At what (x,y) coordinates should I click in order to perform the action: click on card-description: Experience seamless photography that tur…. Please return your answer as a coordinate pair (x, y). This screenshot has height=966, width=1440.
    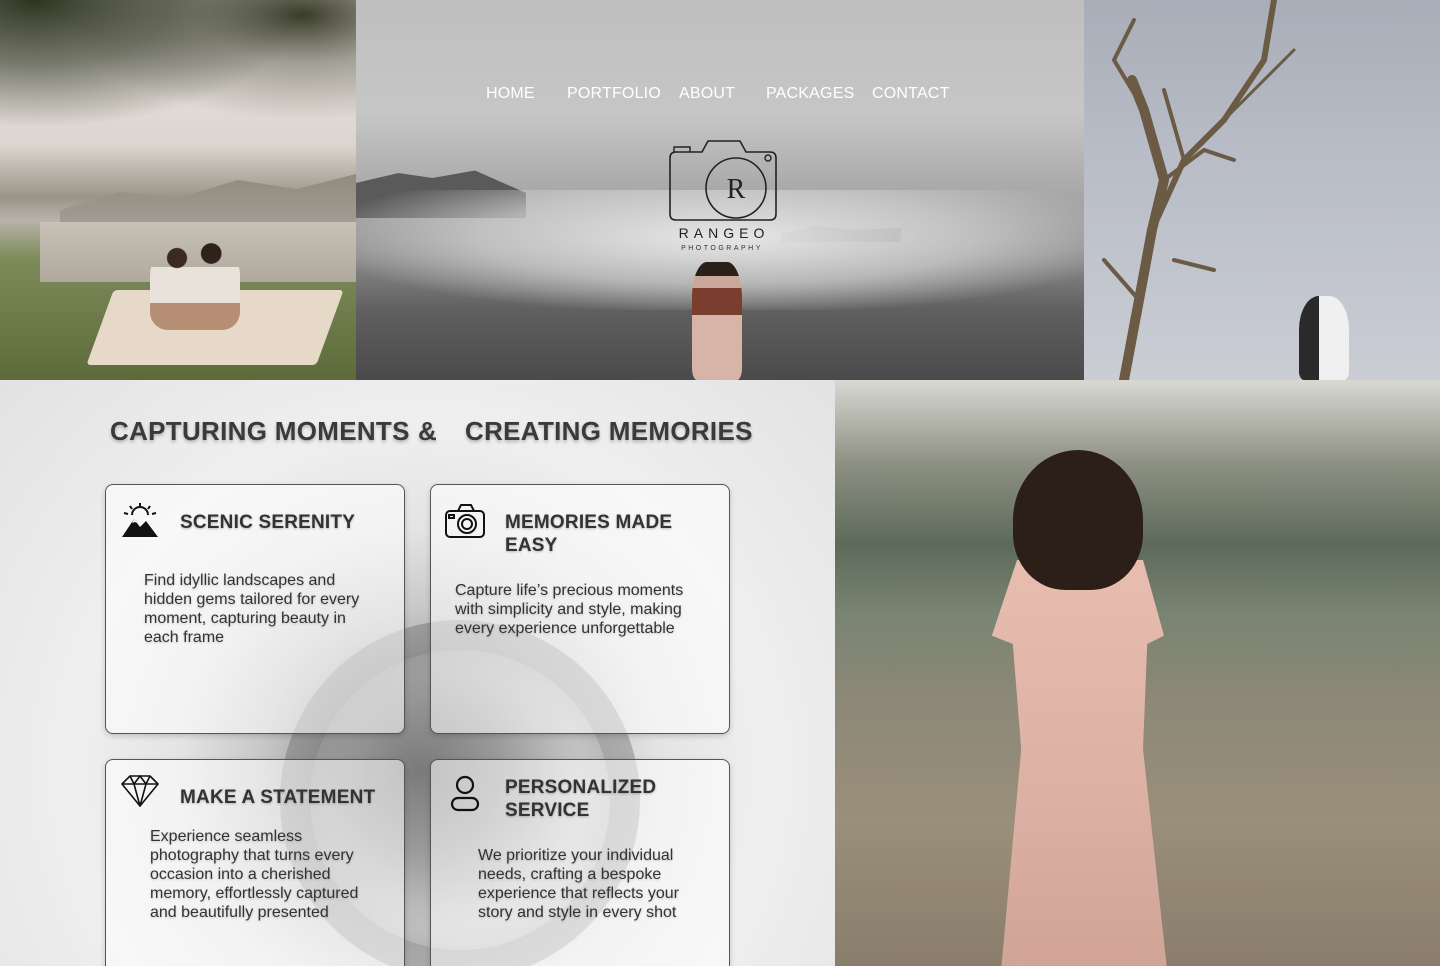
    Looking at the image, I should click on (254, 874).